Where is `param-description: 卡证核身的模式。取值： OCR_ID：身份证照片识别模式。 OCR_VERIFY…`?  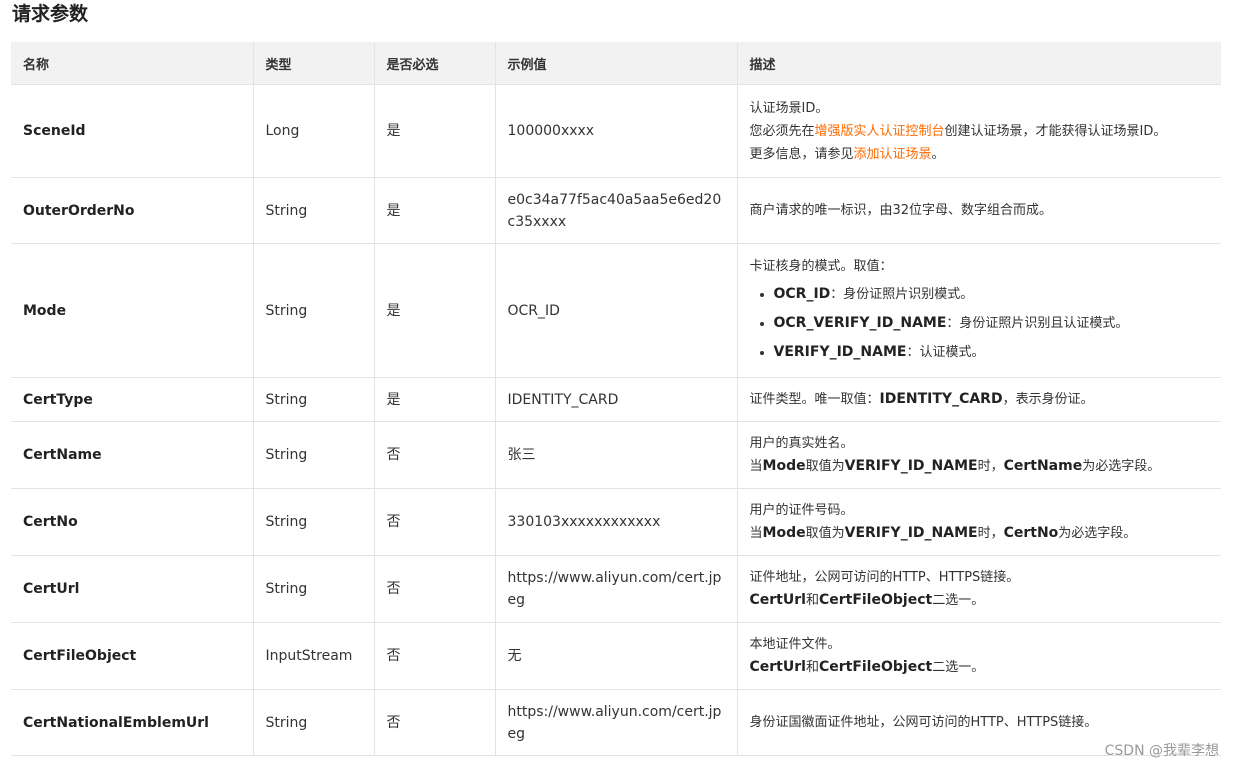
param-description: 卡证核身的模式。取值： OCR_ID：身份证照片识别模式。 OCR_VERIFY… is located at coordinates (978, 310).